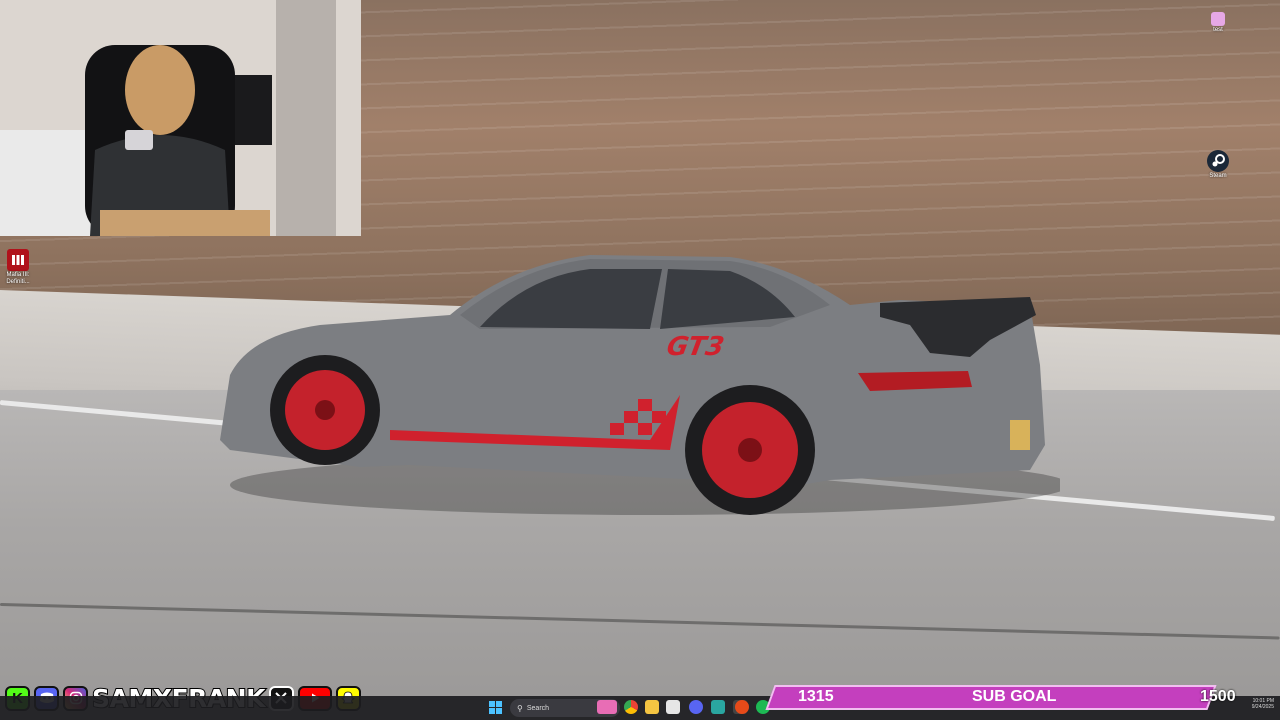  What do you see at coordinates (695, 347) in the screenshot?
I see `car-badge: GT3` at bounding box center [695, 347].